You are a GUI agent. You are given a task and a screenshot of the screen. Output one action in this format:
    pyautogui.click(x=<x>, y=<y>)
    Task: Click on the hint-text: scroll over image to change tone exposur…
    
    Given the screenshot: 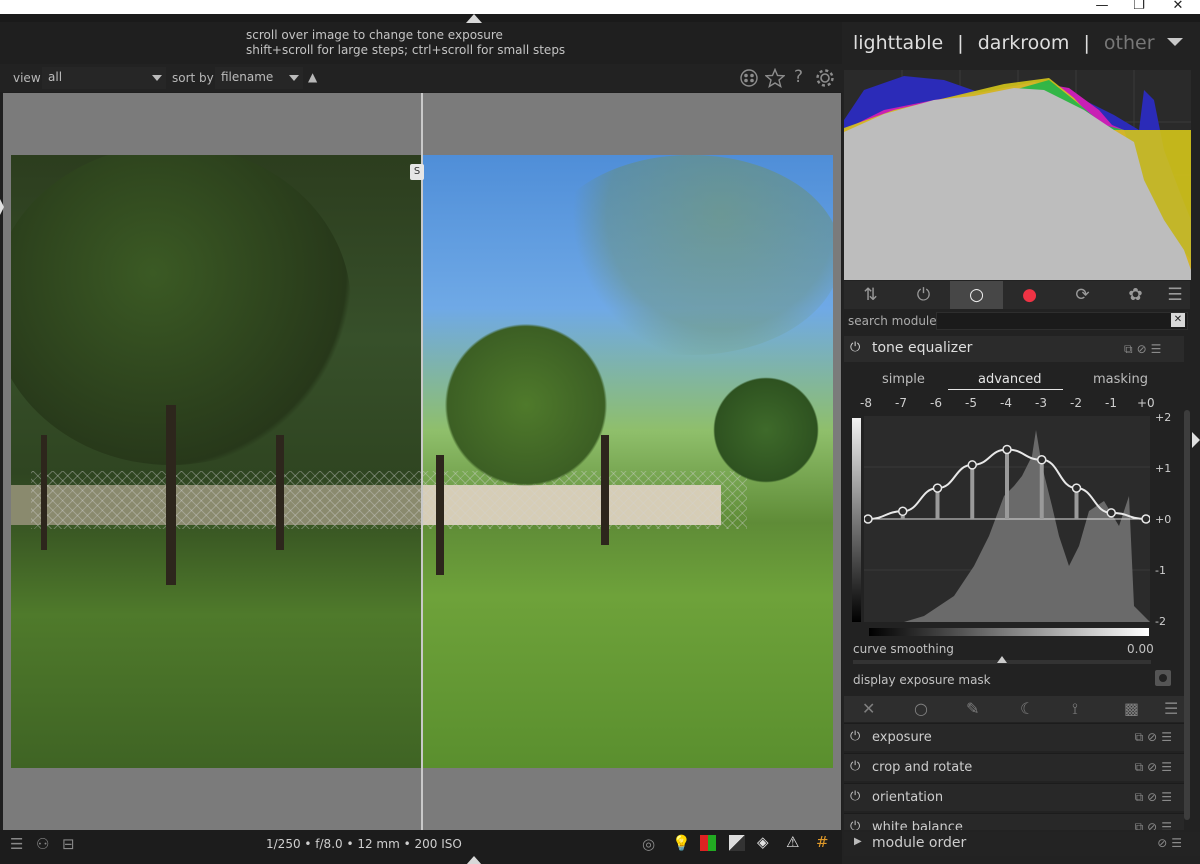 What is the action you would take?
    pyautogui.click(x=405, y=43)
    